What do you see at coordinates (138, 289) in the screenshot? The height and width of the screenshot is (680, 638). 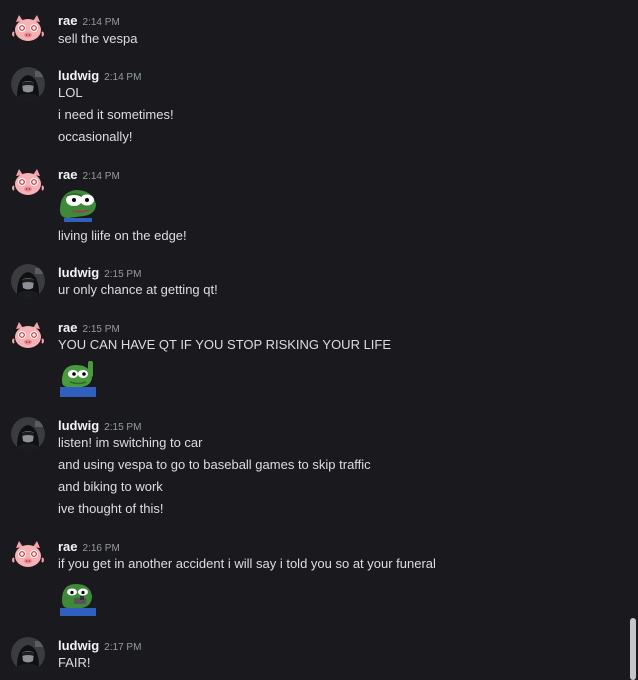 I see `message-text: ur only chance at getting qt!` at bounding box center [138, 289].